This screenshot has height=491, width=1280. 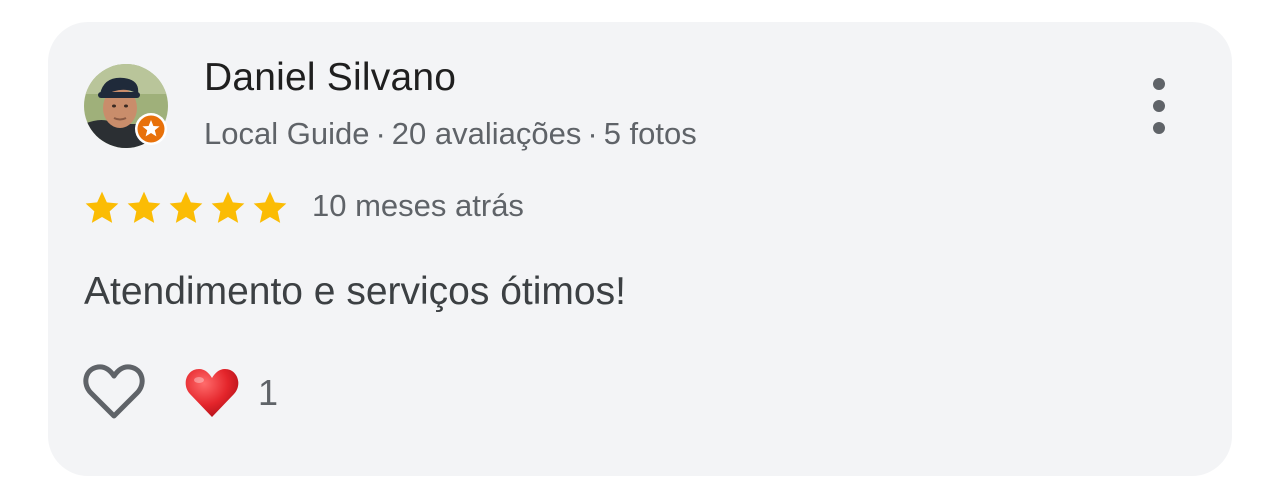 I want to click on heart-outline-icon, so click(x=114, y=391).